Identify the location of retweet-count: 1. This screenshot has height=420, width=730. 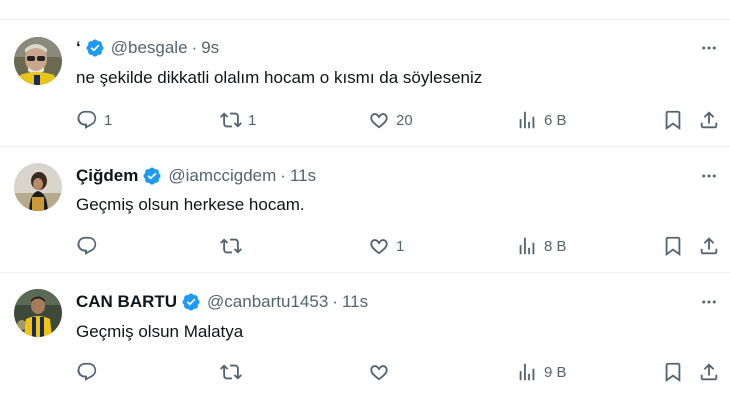
(252, 120).